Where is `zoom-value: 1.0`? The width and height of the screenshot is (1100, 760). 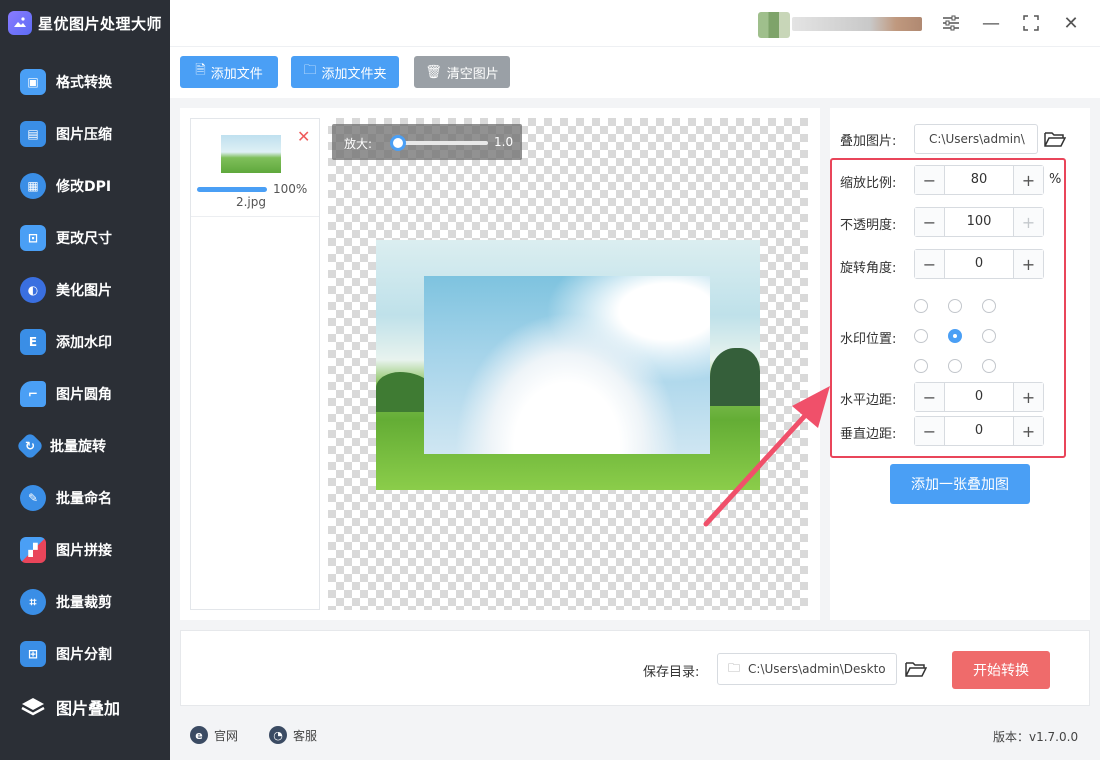
zoom-value: 1.0 is located at coordinates (504, 142).